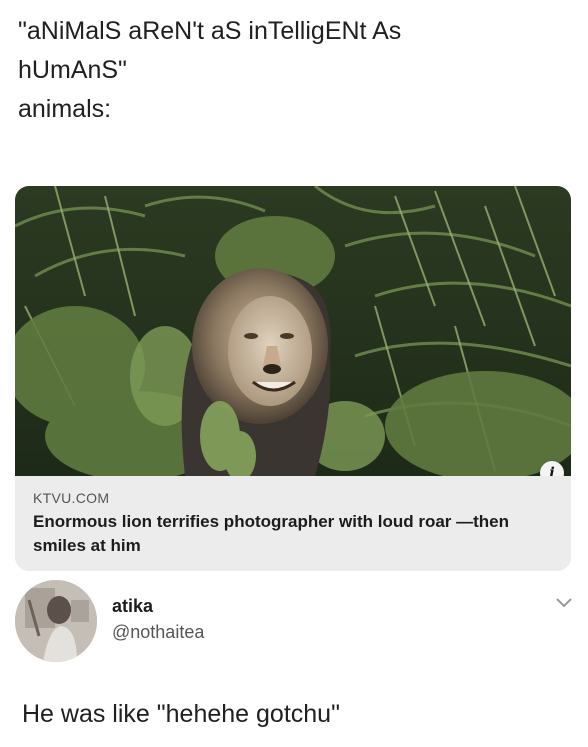  I want to click on avatar, so click(56, 621).